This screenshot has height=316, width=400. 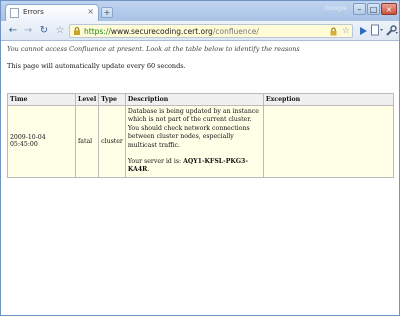 I want to click on column-header-time: Time, so click(x=41, y=99).